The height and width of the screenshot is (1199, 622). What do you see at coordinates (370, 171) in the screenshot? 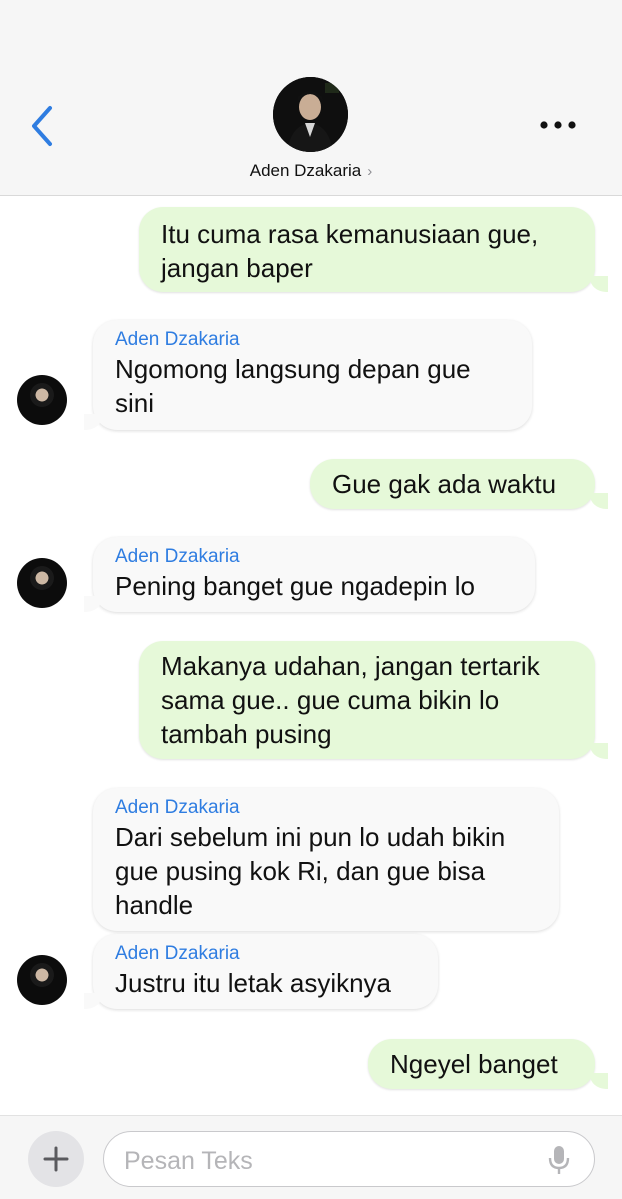
I see `chevron-right-icon: ›` at bounding box center [370, 171].